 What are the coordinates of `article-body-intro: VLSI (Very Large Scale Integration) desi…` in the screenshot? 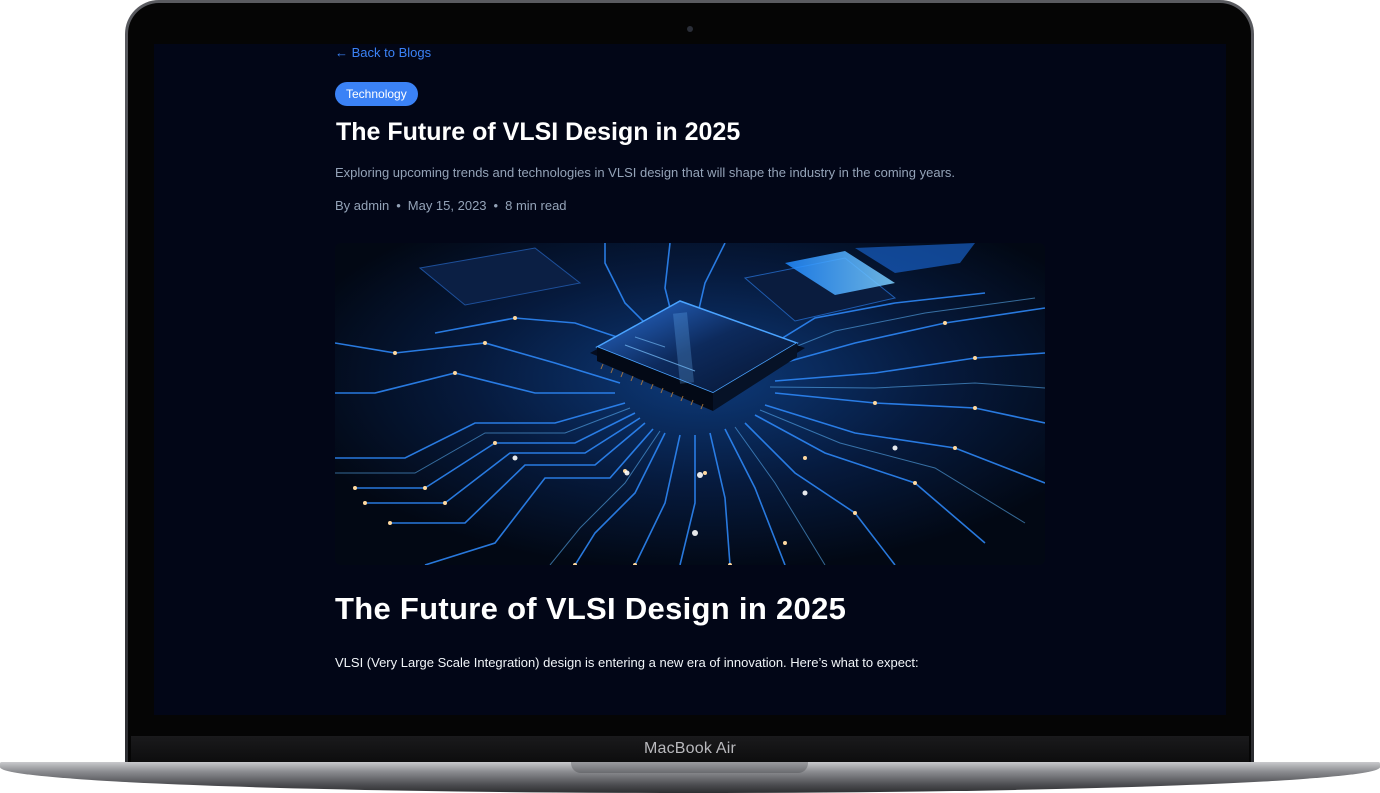 It's located at (627, 662).